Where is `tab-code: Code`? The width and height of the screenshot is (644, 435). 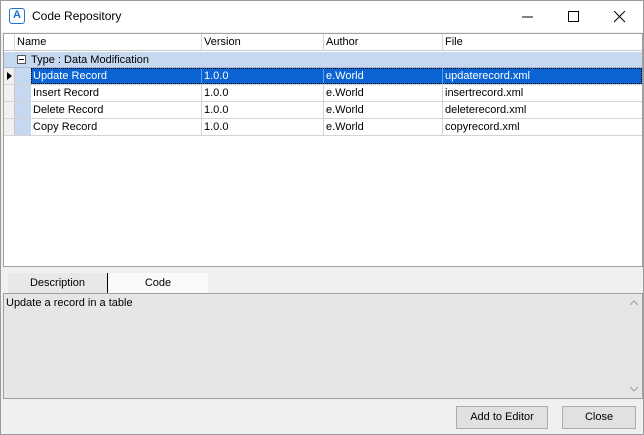
tab-code: Code is located at coordinates (157, 283).